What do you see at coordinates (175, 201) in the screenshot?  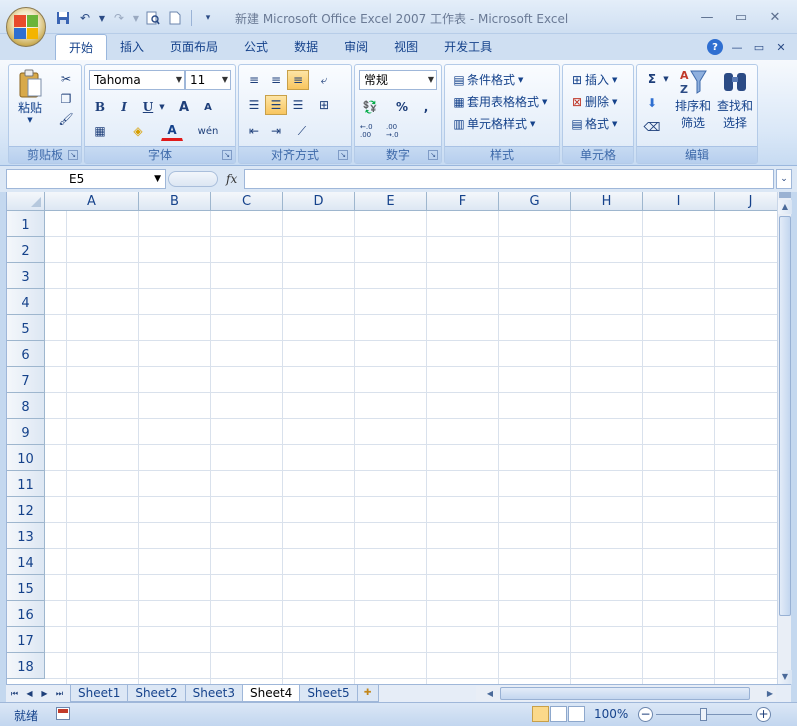 I see `column-header-b: B` at bounding box center [175, 201].